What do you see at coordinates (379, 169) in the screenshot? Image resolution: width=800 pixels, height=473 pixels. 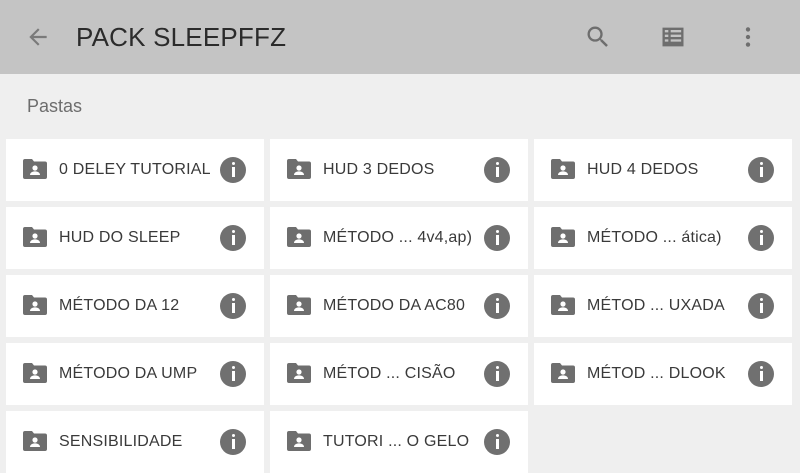 I see `folder-label: HUD 3 DEDOS` at bounding box center [379, 169].